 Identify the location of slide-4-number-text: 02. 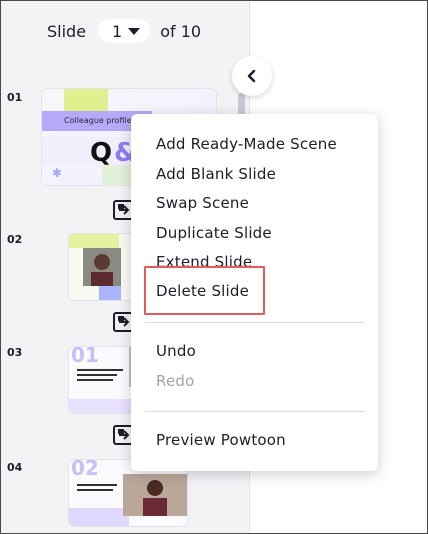
(85, 469).